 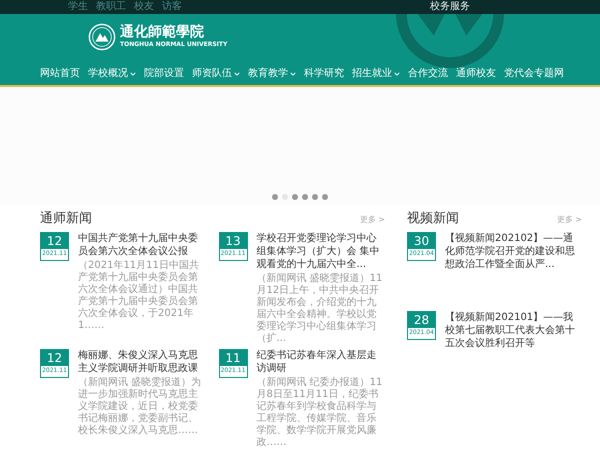 What do you see at coordinates (272, 74) in the screenshot?
I see `nav-item: 教育教学` at bounding box center [272, 74].